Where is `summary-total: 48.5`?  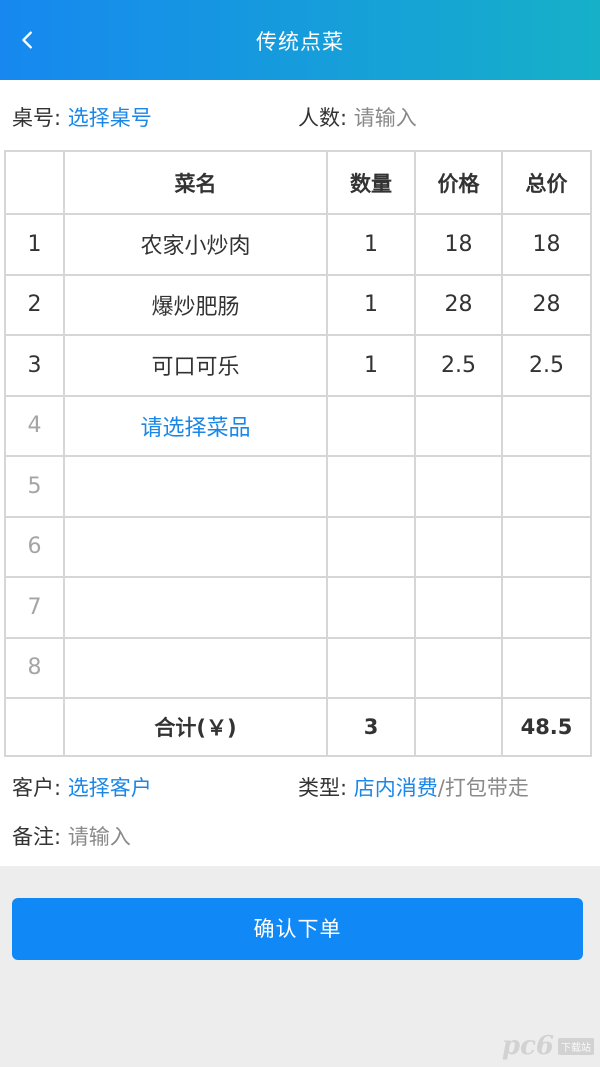 summary-total: 48.5 is located at coordinates (546, 727).